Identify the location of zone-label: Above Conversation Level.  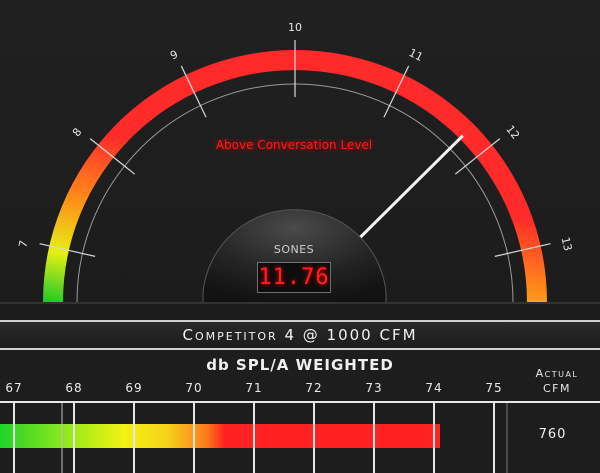
(294, 145).